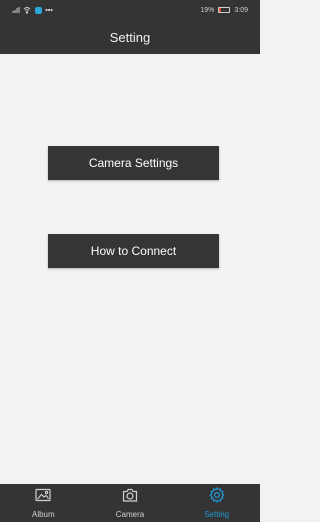 This screenshot has height=522, width=320. What do you see at coordinates (241, 10) in the screenshot?
I see `clock: 3:09` at bounding box center [241, 10].